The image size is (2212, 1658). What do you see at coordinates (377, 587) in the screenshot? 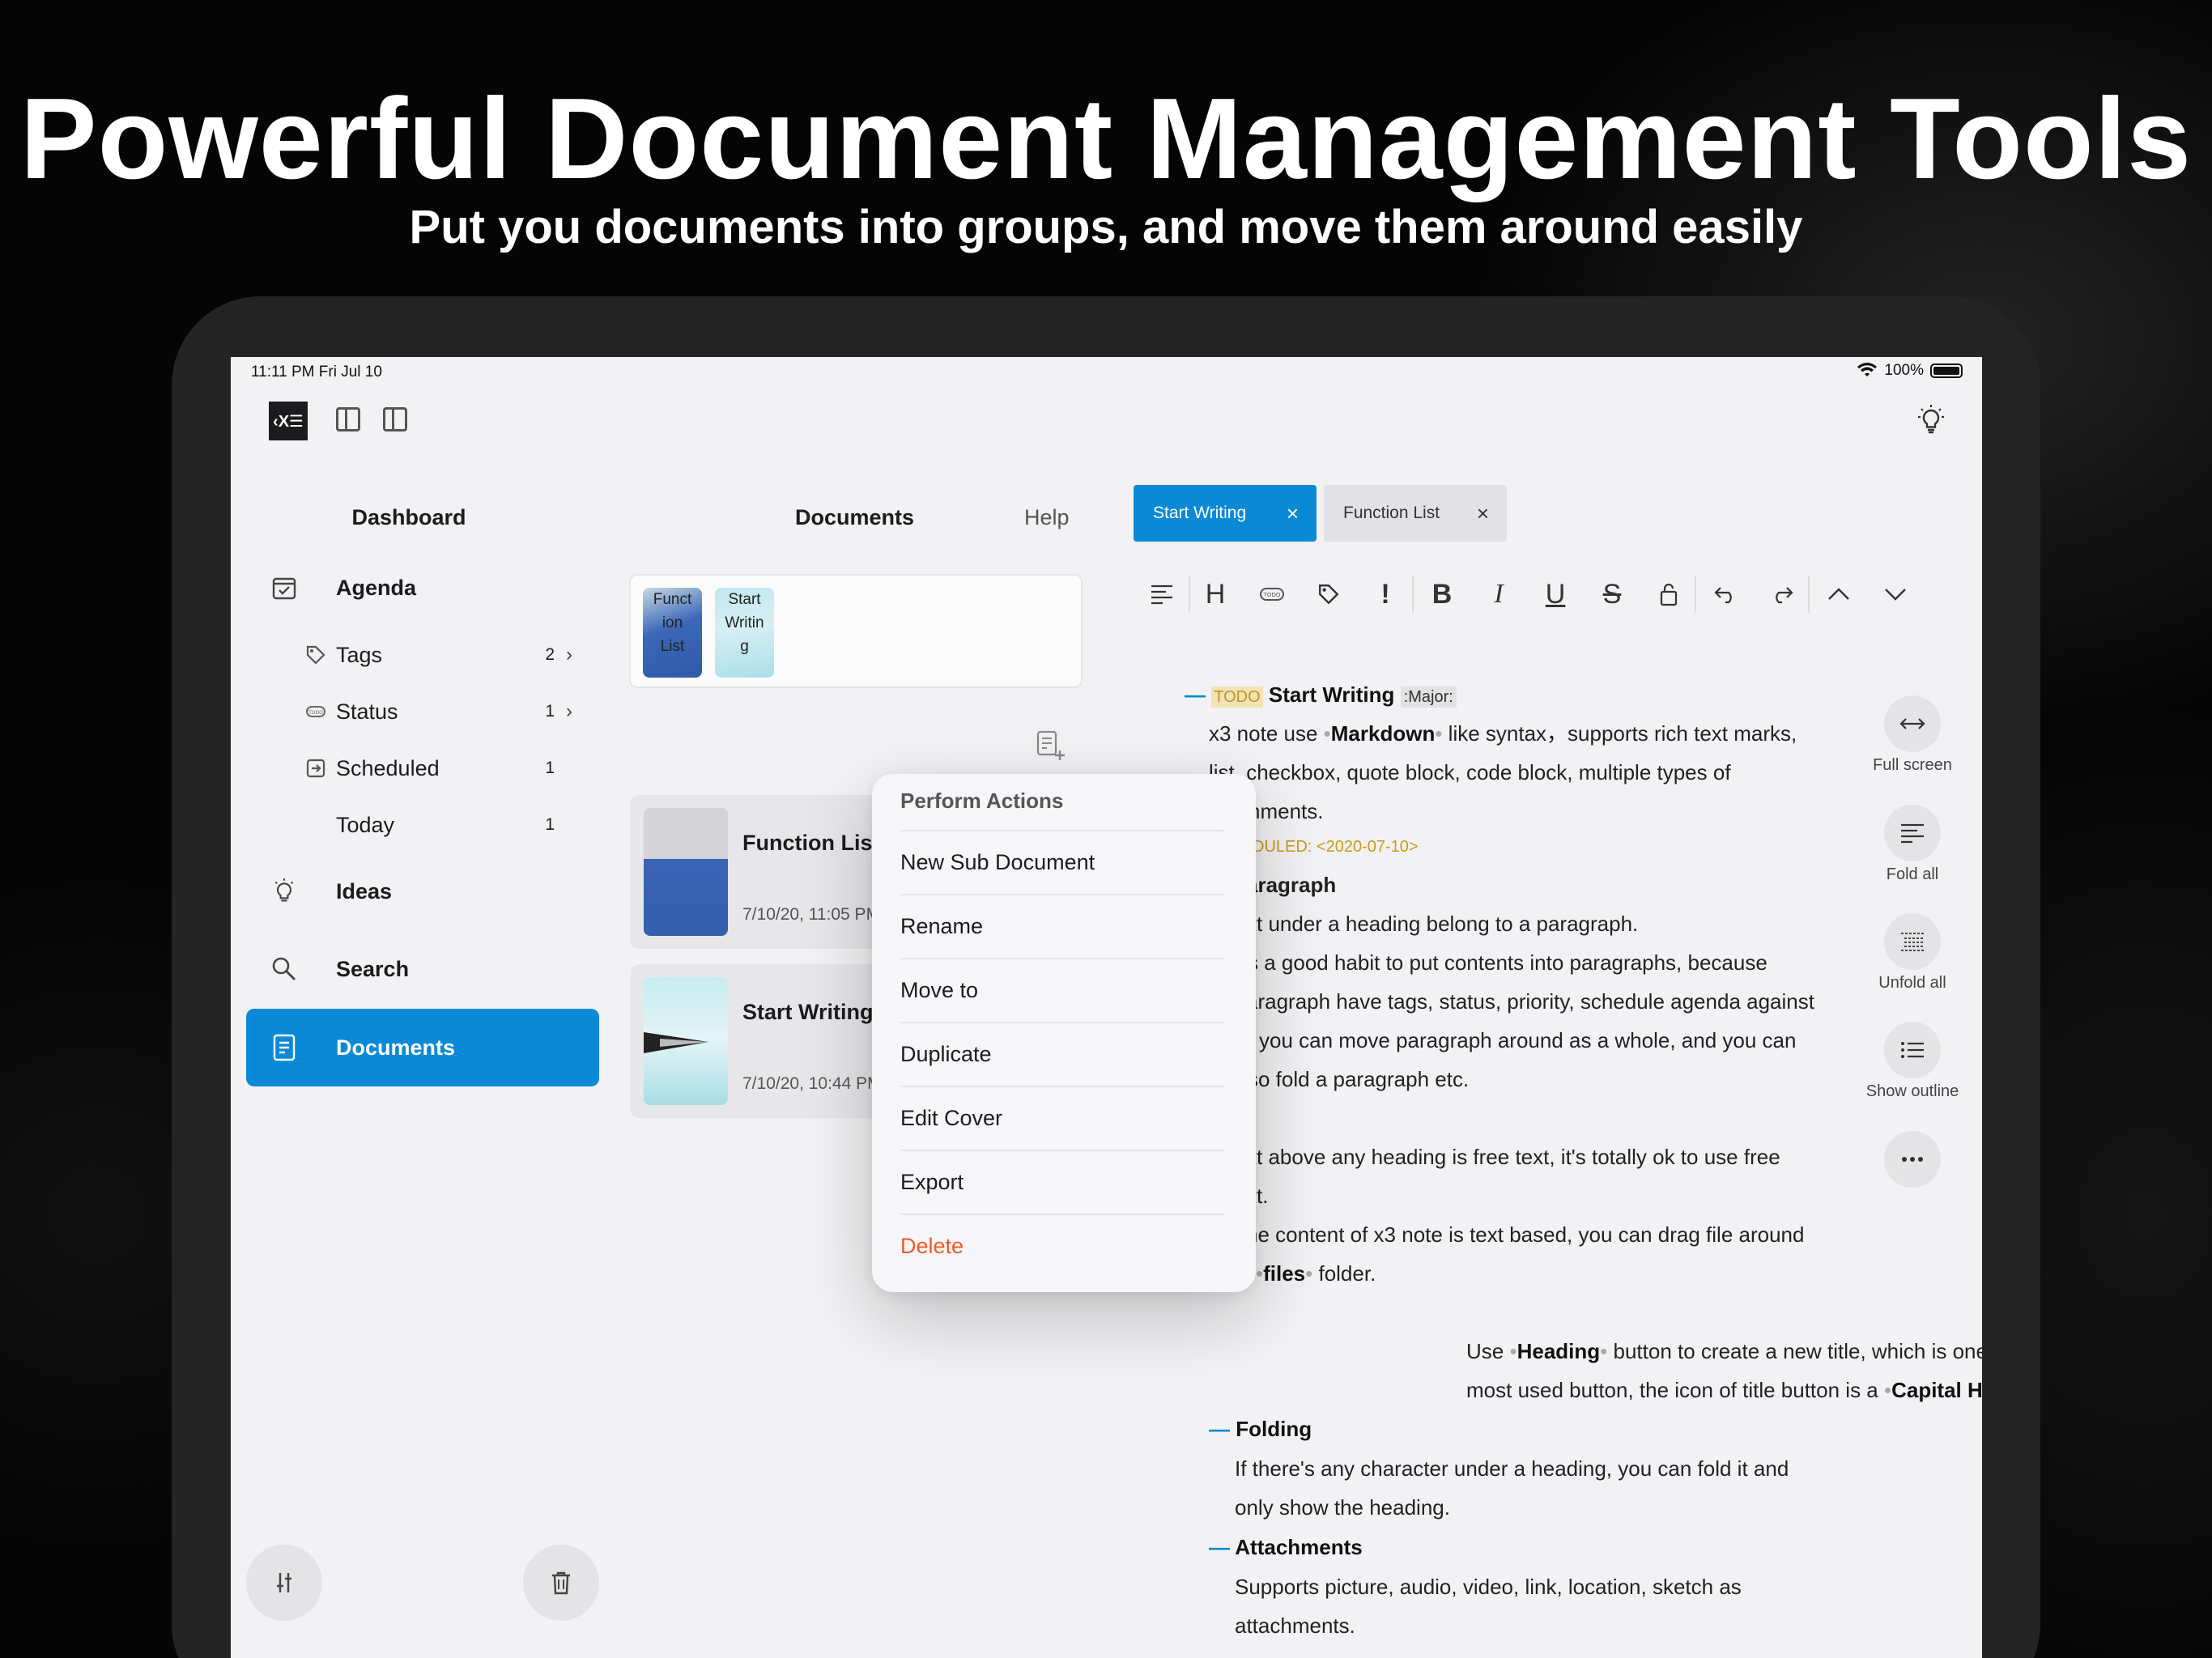
I see `sidebar-item-label: Agenda` at bounding box center [377, 587].